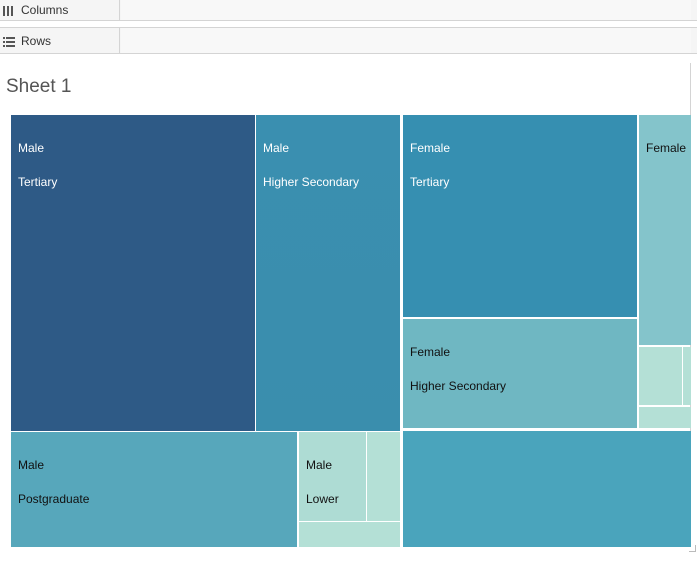 This screenshot has width=697, height=581. What do you see at coordinates (665, 230) in the screenshot?
I see `tile-female-unlabeled: Female` at bounding box center [665, 230].